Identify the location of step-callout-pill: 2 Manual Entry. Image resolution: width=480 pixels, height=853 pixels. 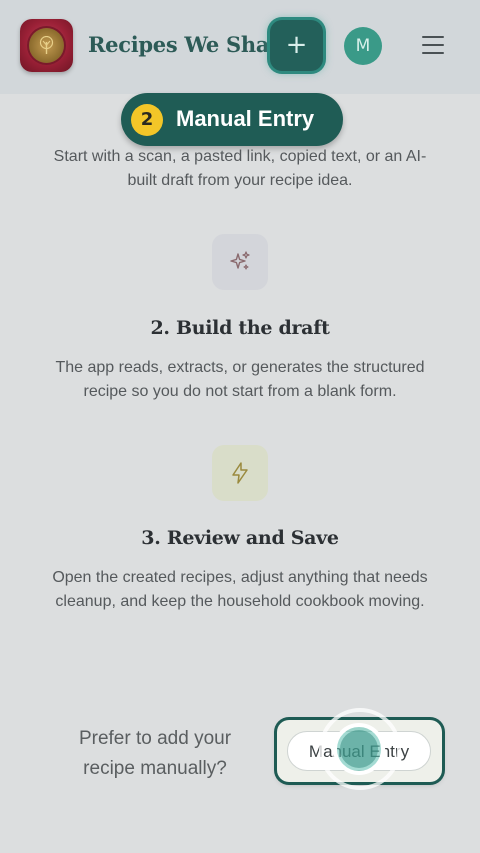
(232, 119).